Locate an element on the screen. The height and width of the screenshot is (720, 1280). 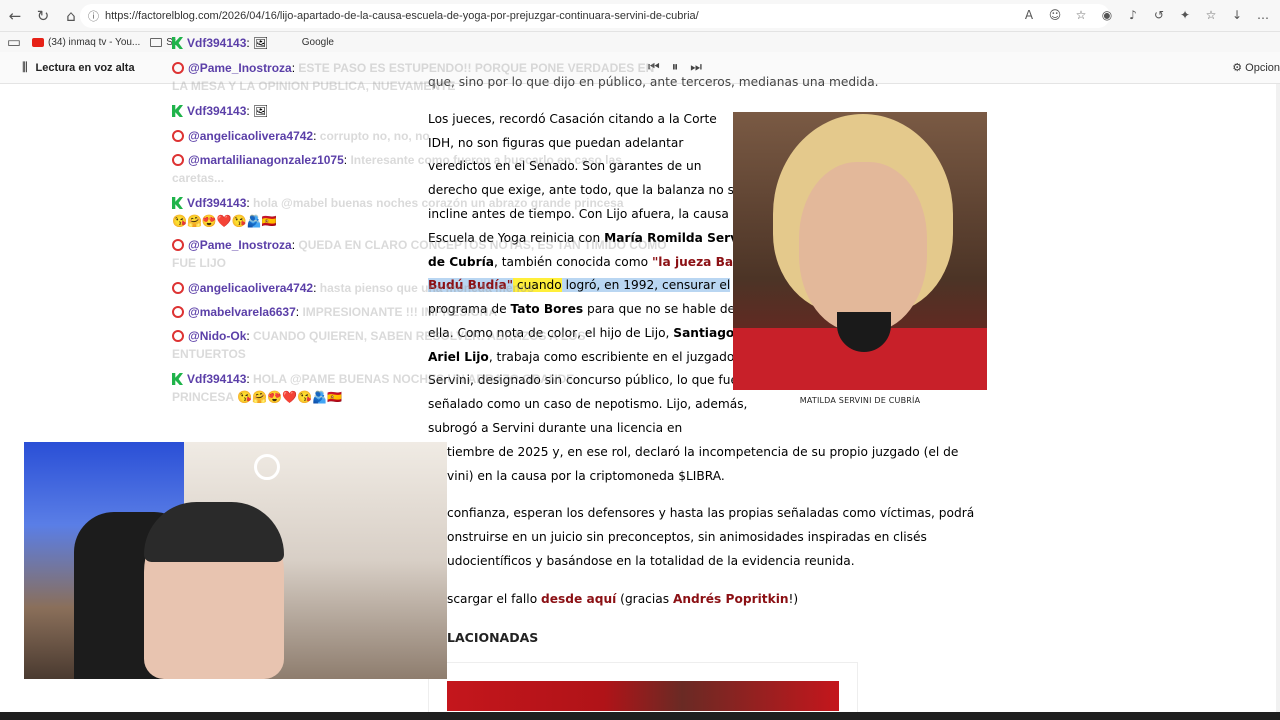
scrollbar is located at coordinates (1278, 398).